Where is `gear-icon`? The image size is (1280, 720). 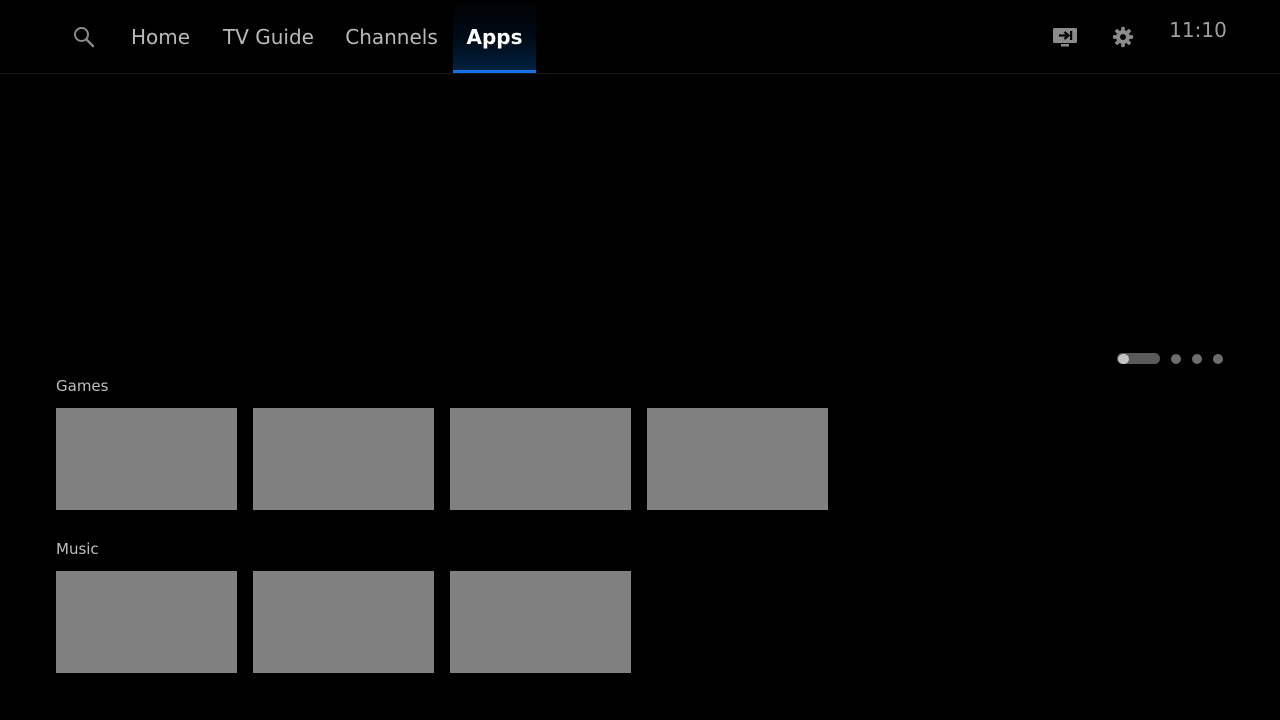
gear-icon is located at coordinates (1123, 37).